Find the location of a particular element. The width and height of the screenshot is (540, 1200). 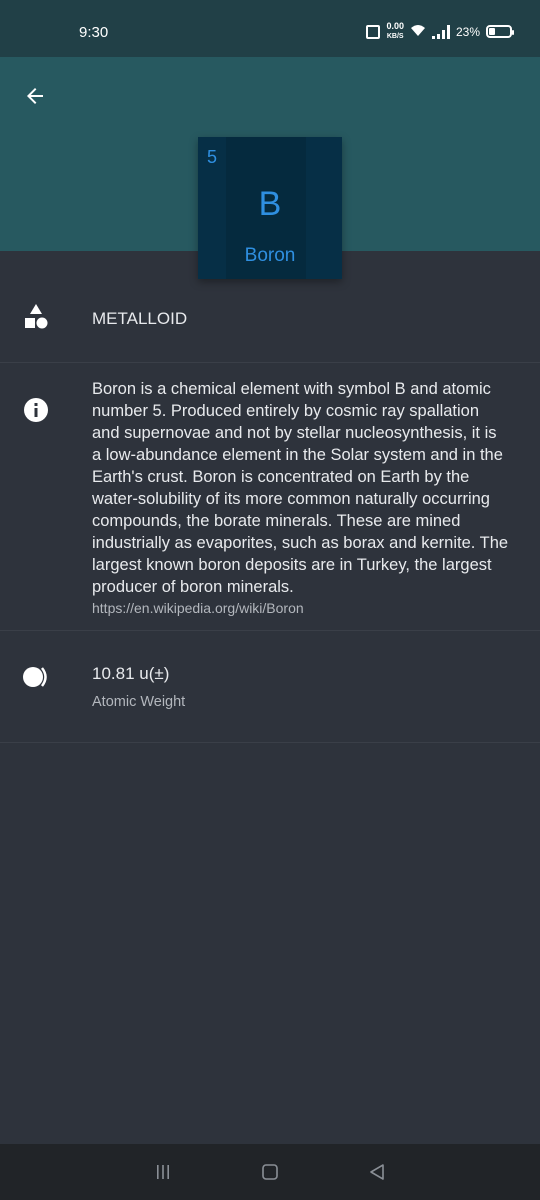

battery-percent: 23% is located at coordinates (467, 31).